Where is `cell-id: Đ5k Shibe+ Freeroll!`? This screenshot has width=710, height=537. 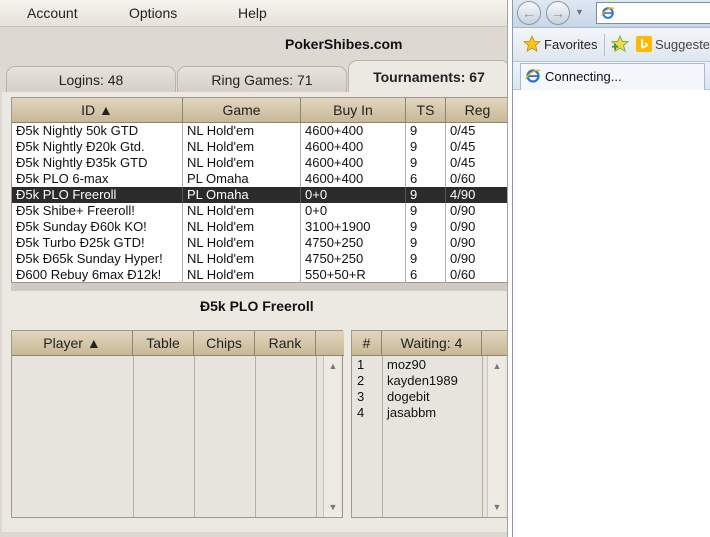
cell-id: Đ5k Shibe+ Freeroll! is located at coordinates (97, 211).